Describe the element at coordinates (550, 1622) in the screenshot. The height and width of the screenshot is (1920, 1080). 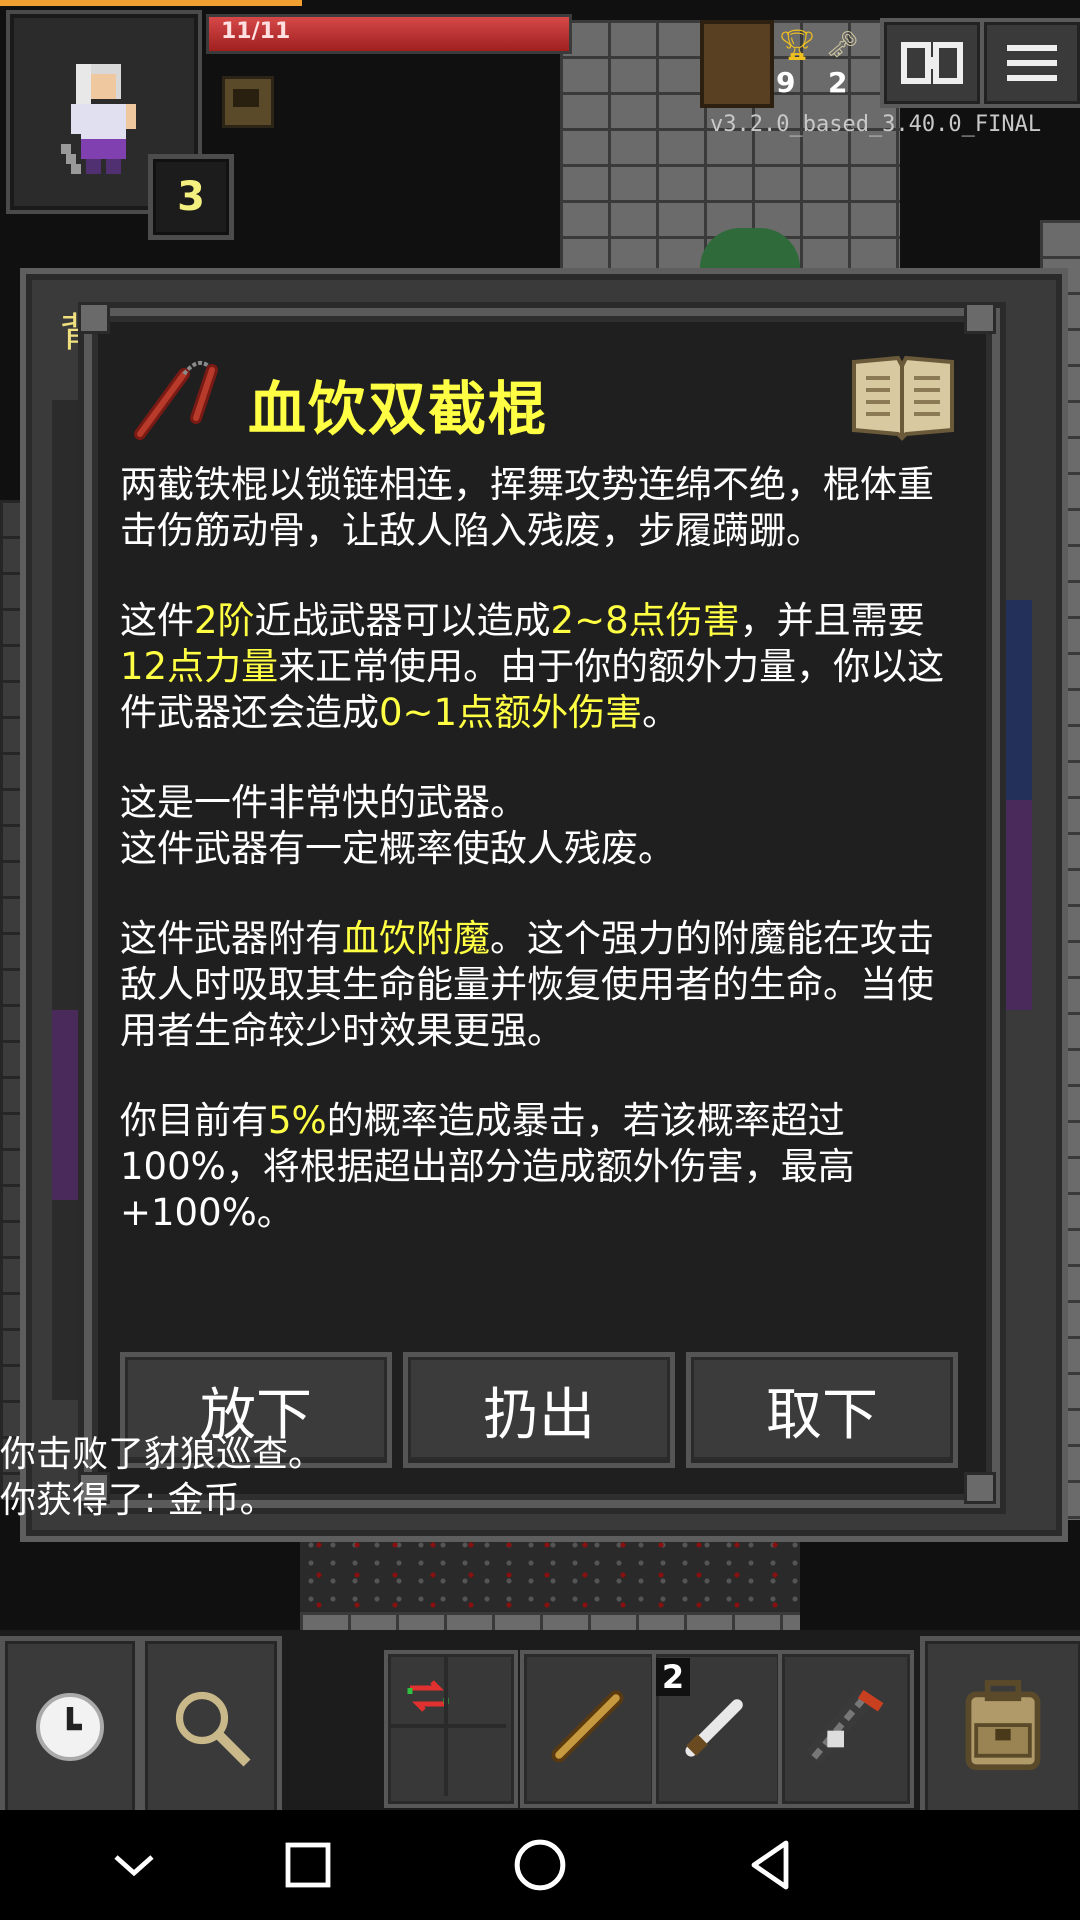
I see `floor-edge` at that location.